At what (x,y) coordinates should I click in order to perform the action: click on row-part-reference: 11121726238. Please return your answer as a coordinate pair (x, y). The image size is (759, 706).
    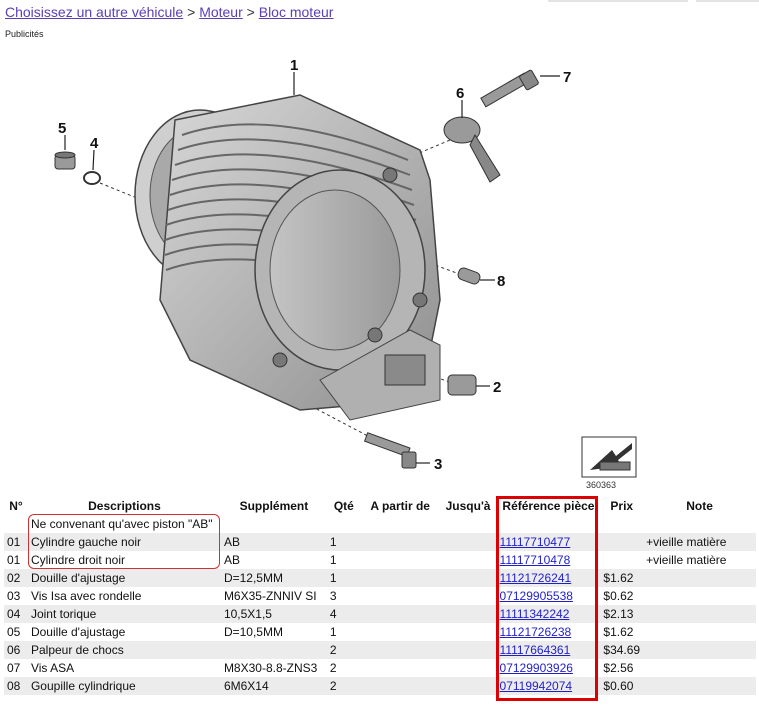
    Looking at the image, I should click on (549, 632).